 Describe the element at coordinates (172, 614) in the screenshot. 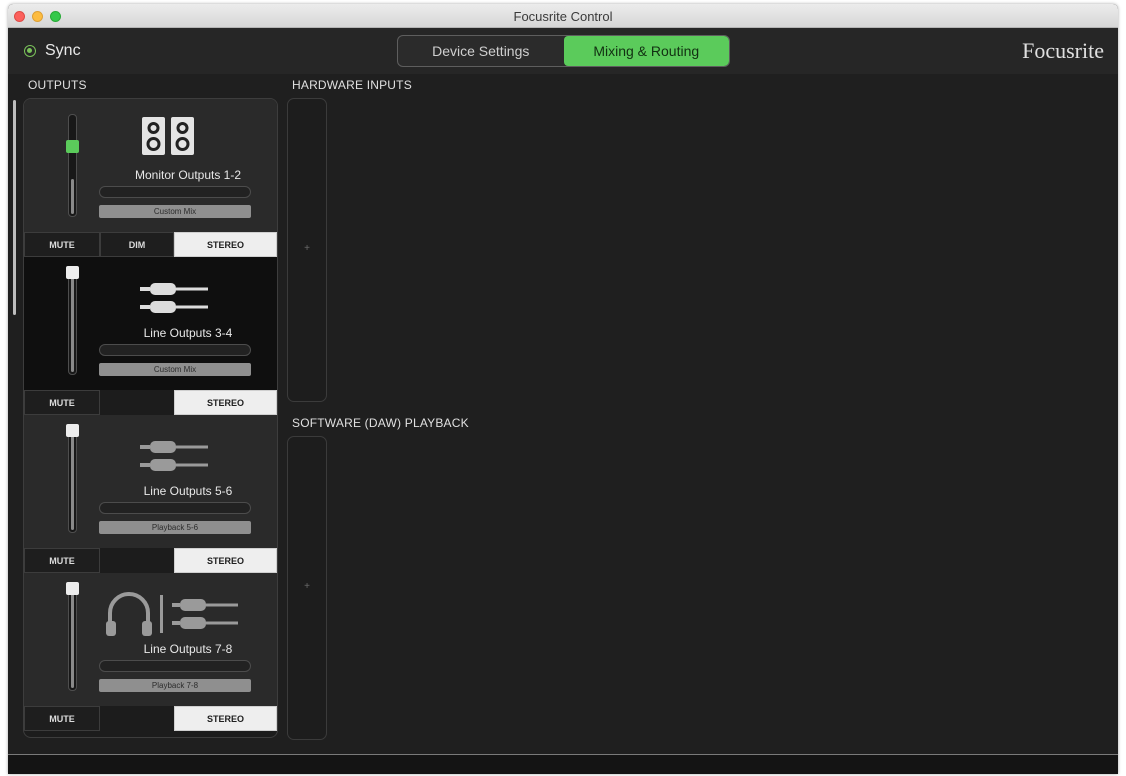

I see `headphones-line-icon` at that location.